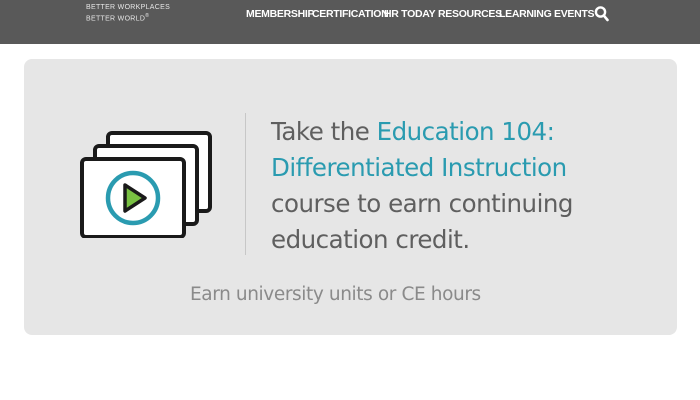  I want to click on nav-learning: LEARNING, so click(525, 14).